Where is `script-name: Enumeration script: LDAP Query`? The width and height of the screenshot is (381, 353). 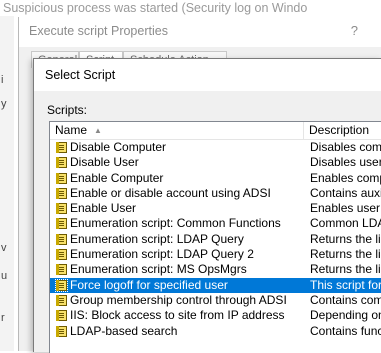 script-name: Enumeration script: LDAP Query is located at coordinates (157, 238).